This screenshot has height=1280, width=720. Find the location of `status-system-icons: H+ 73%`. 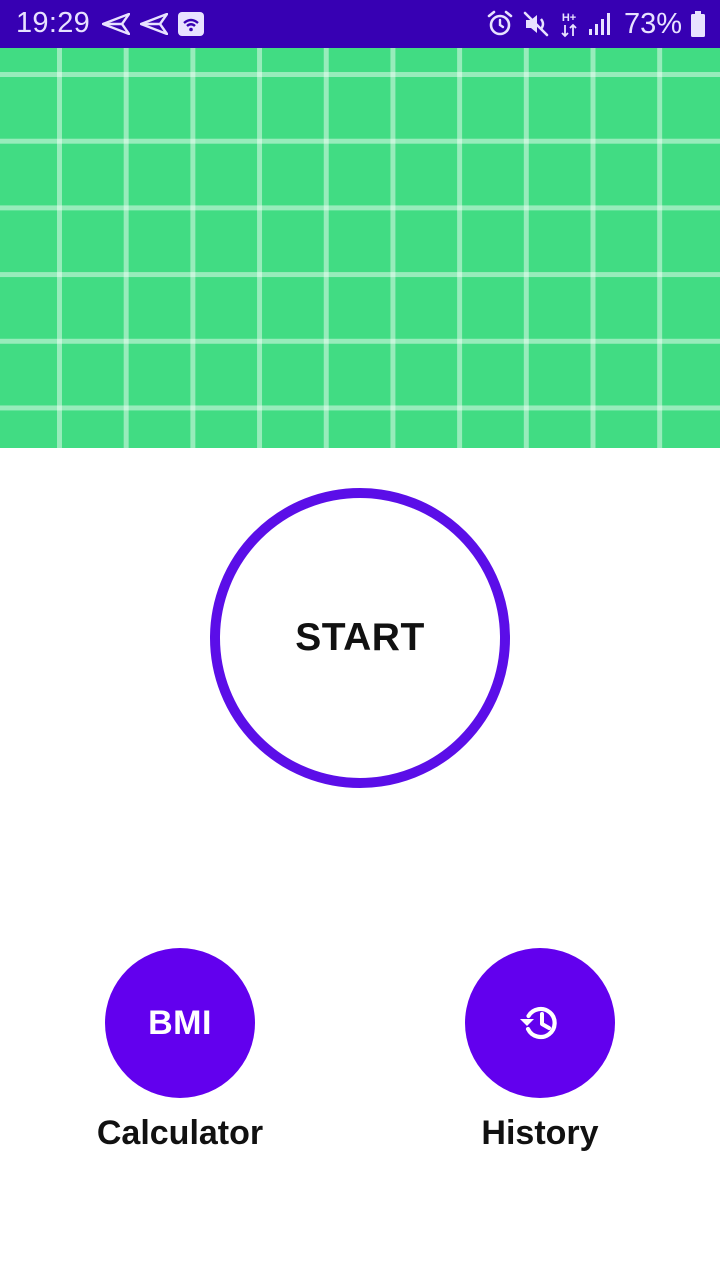

status-system-icons: H+ 73% is located at coordinates (596, 24).